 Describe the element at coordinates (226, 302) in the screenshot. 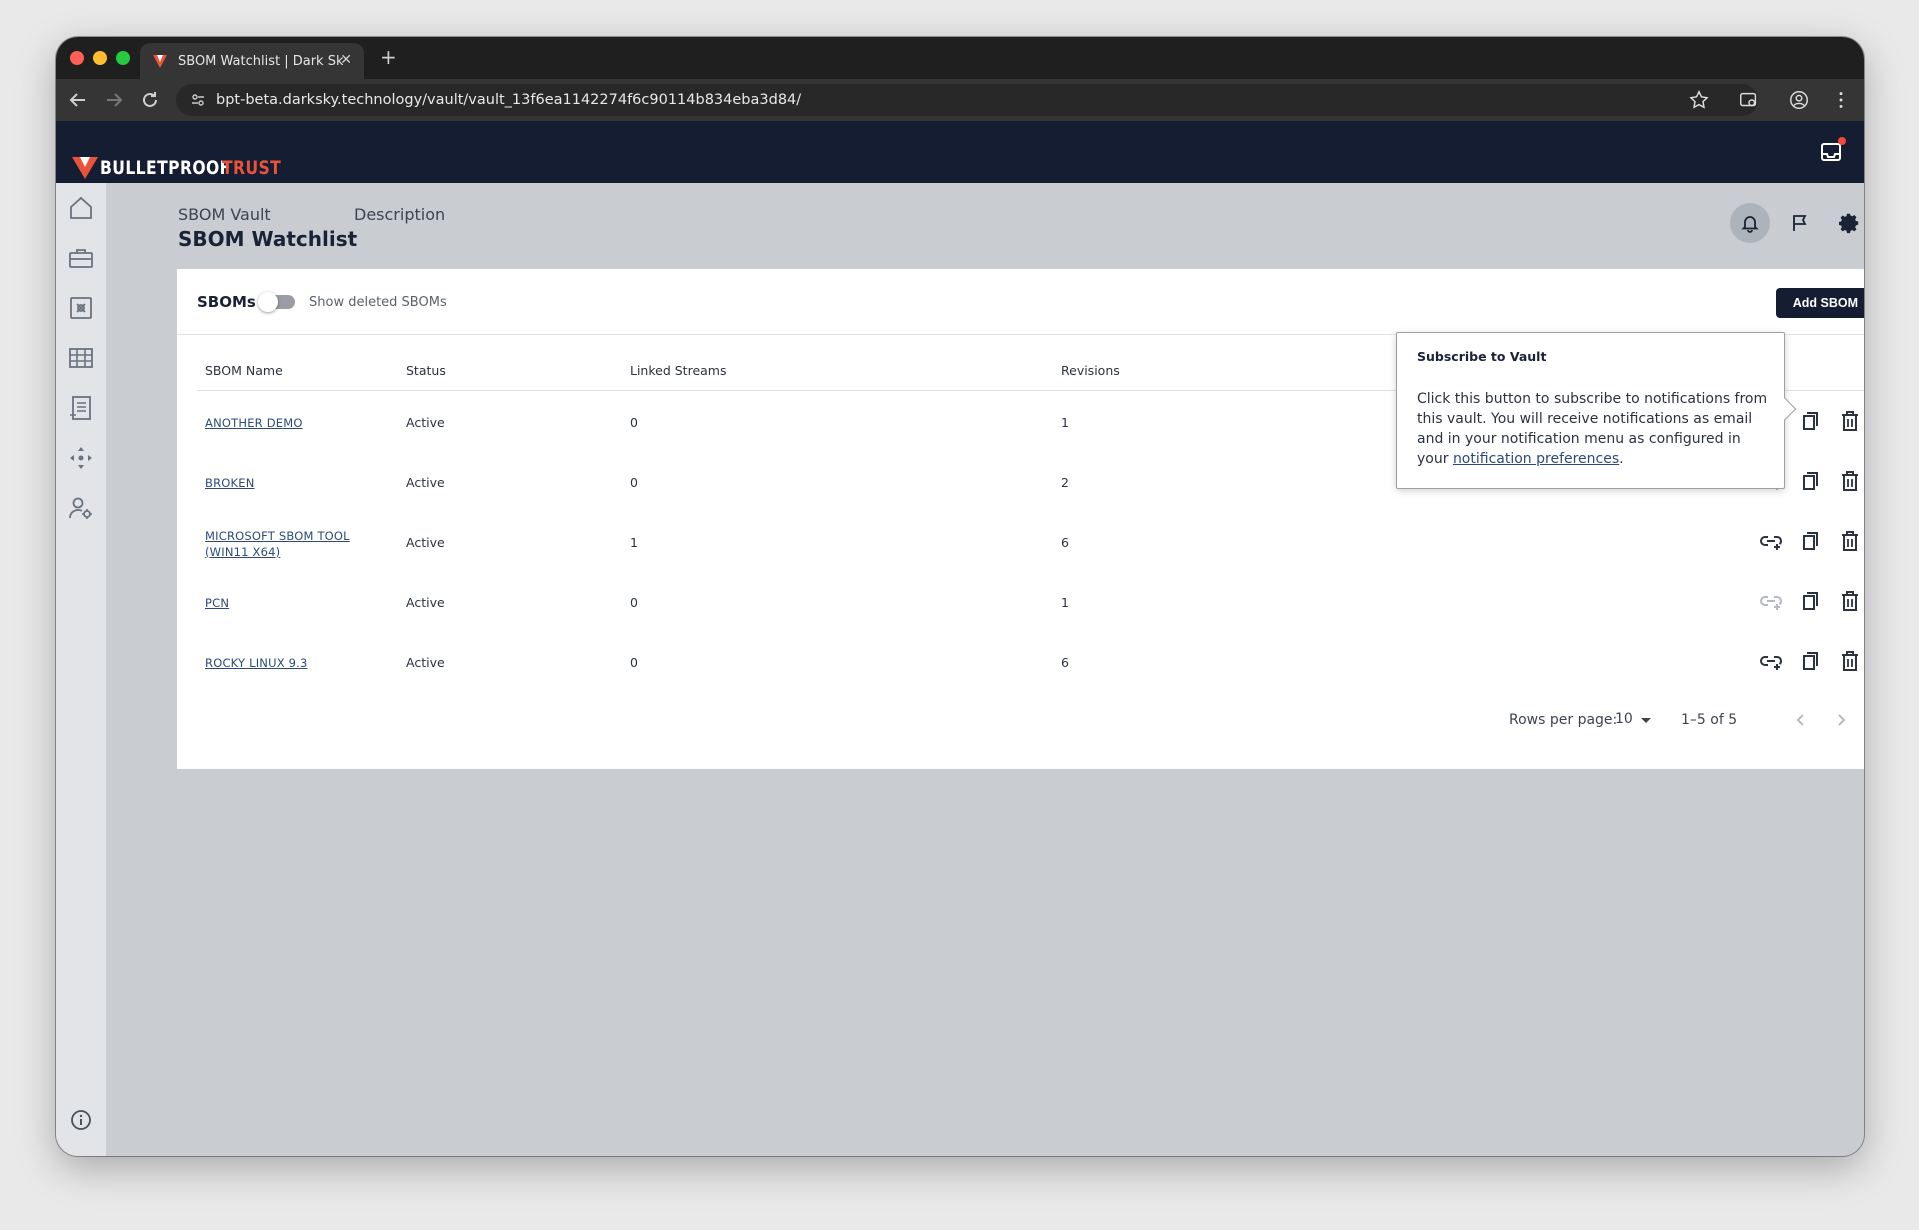

I see `sboms-title: SBOMs` at that location.